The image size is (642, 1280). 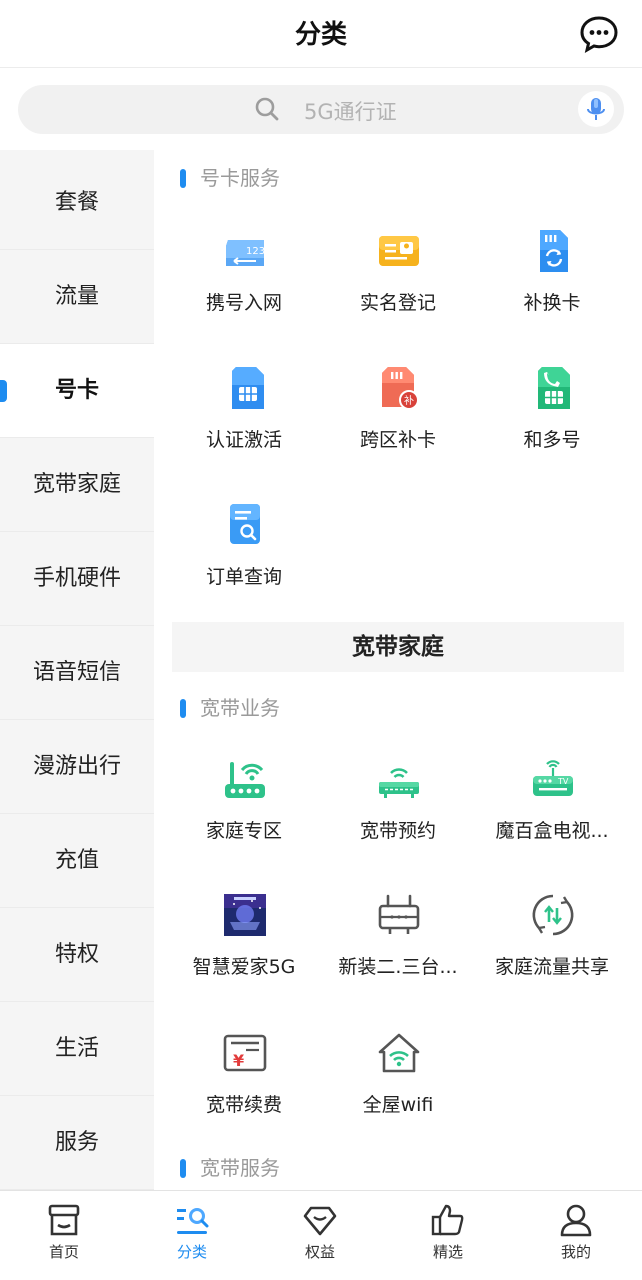 What do you see at coordinates (244, 562) in the screenshot?
I see `service-tile-order-query: 订单查询` at bounding box center [244, 562].